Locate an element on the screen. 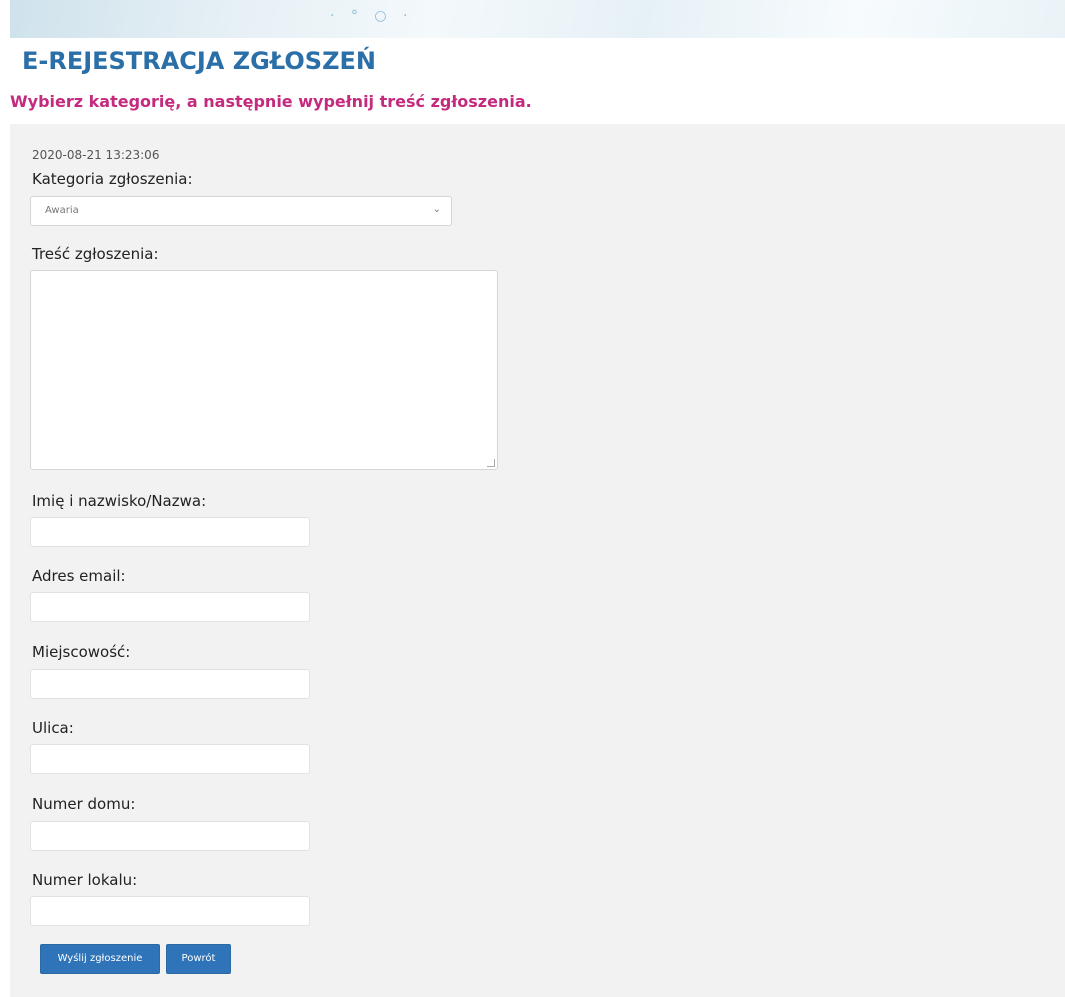 The width and height of the screenshot is (1065, 997). apartment-number-input is located at coordinates (170, 911).